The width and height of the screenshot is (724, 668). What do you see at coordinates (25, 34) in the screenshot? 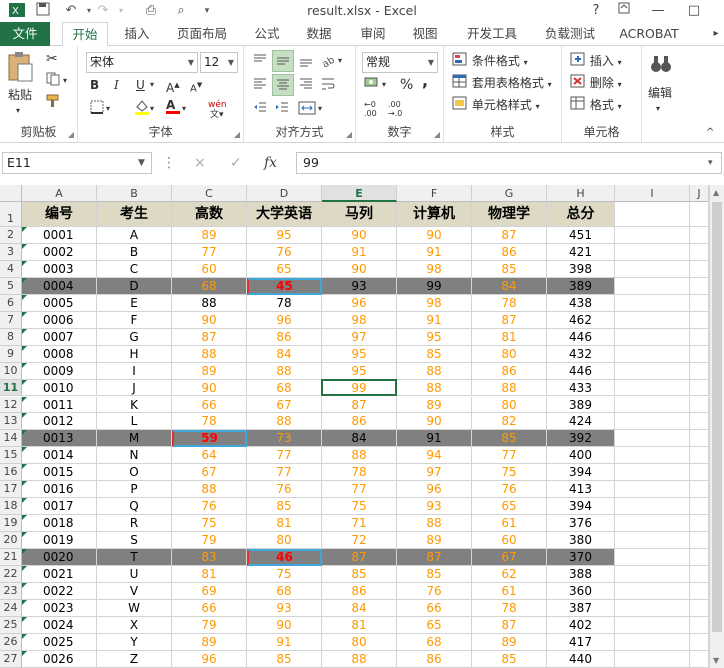
I see `tab-file: 文件` at bounding box center [25, 34].